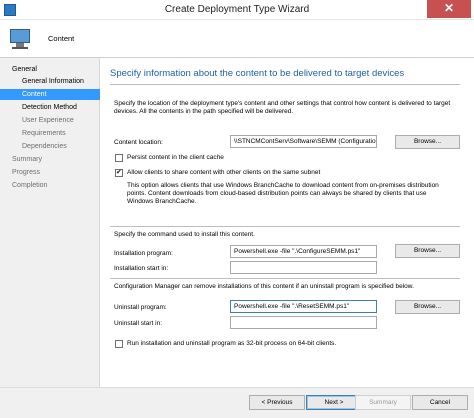 Image resolution: width=474 pixels, height=418 pixels. What do you see at coordinates (50, 133) in the screenshot?
I see `nav-item-requirements: Requirements` at bounding box center [50, 133].